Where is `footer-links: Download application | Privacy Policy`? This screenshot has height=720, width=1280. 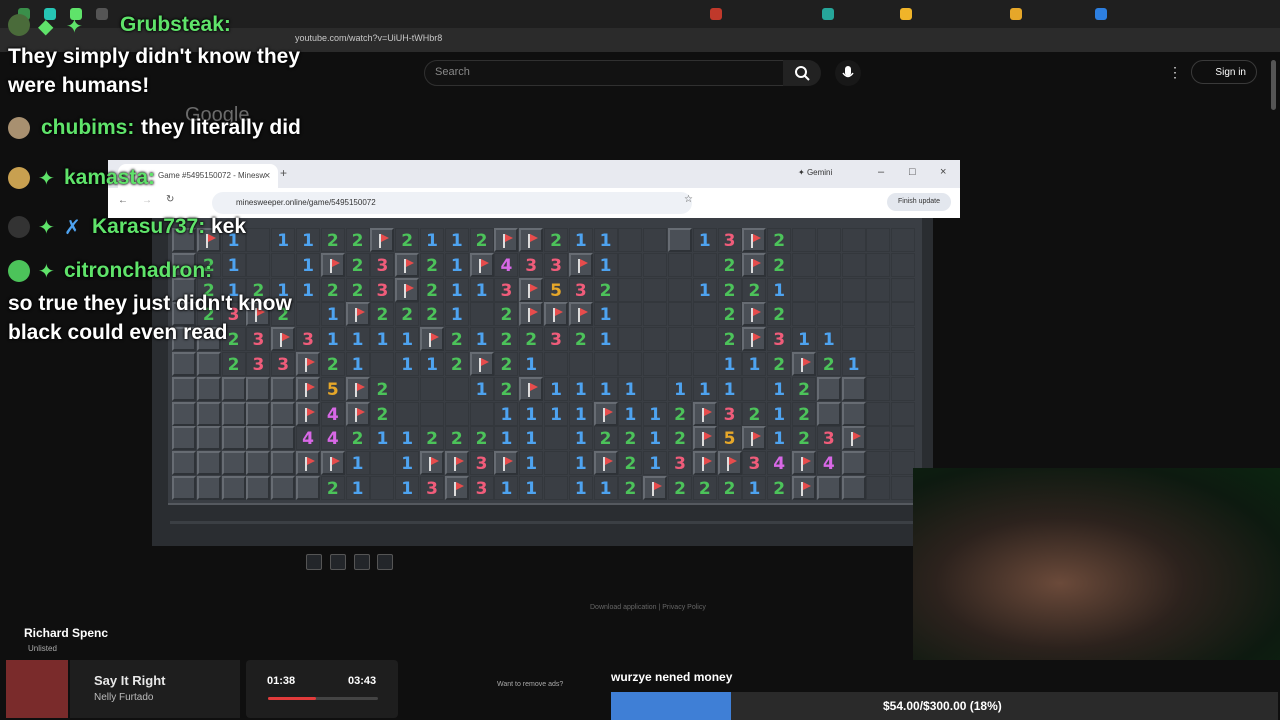
footer-links: Download application | Privacy Policy is located at coordinates (648, 607).